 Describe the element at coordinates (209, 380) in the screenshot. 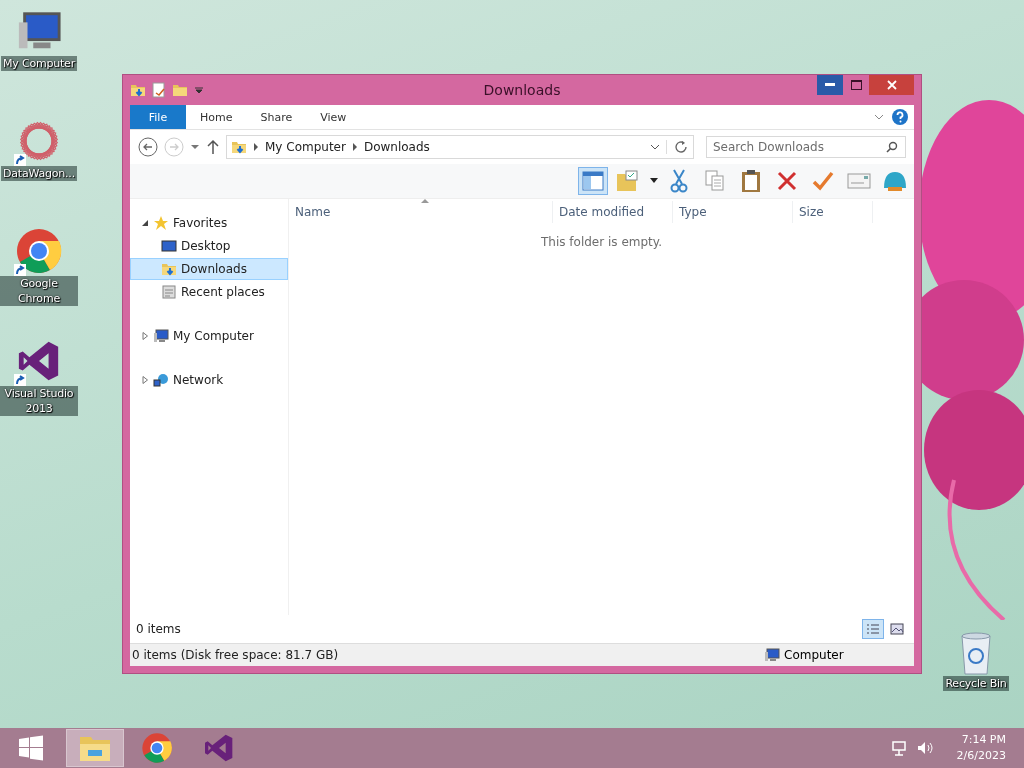

I see `nav-item: Network` at that location.